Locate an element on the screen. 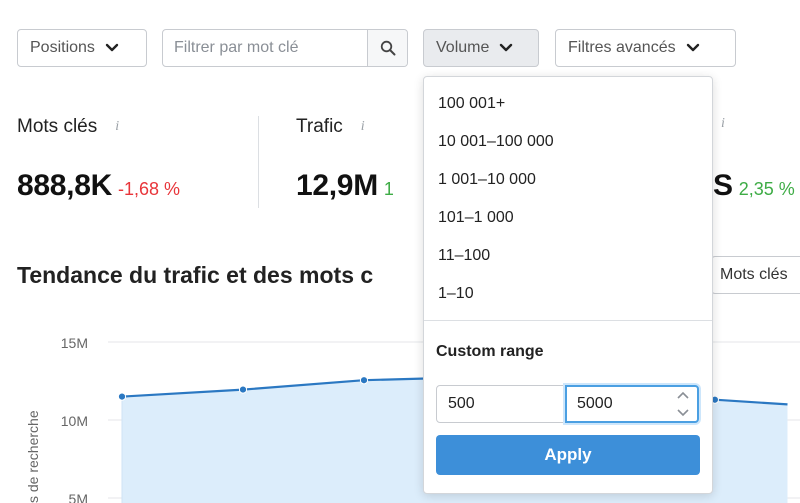  keyword-search-box is located at coordinates (285, 48).